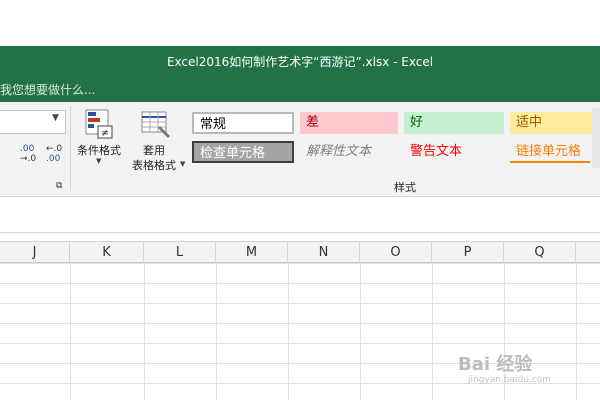  Describe the element at coordinates (70, 148) in the screenshot. I see `group-divider` at that location.